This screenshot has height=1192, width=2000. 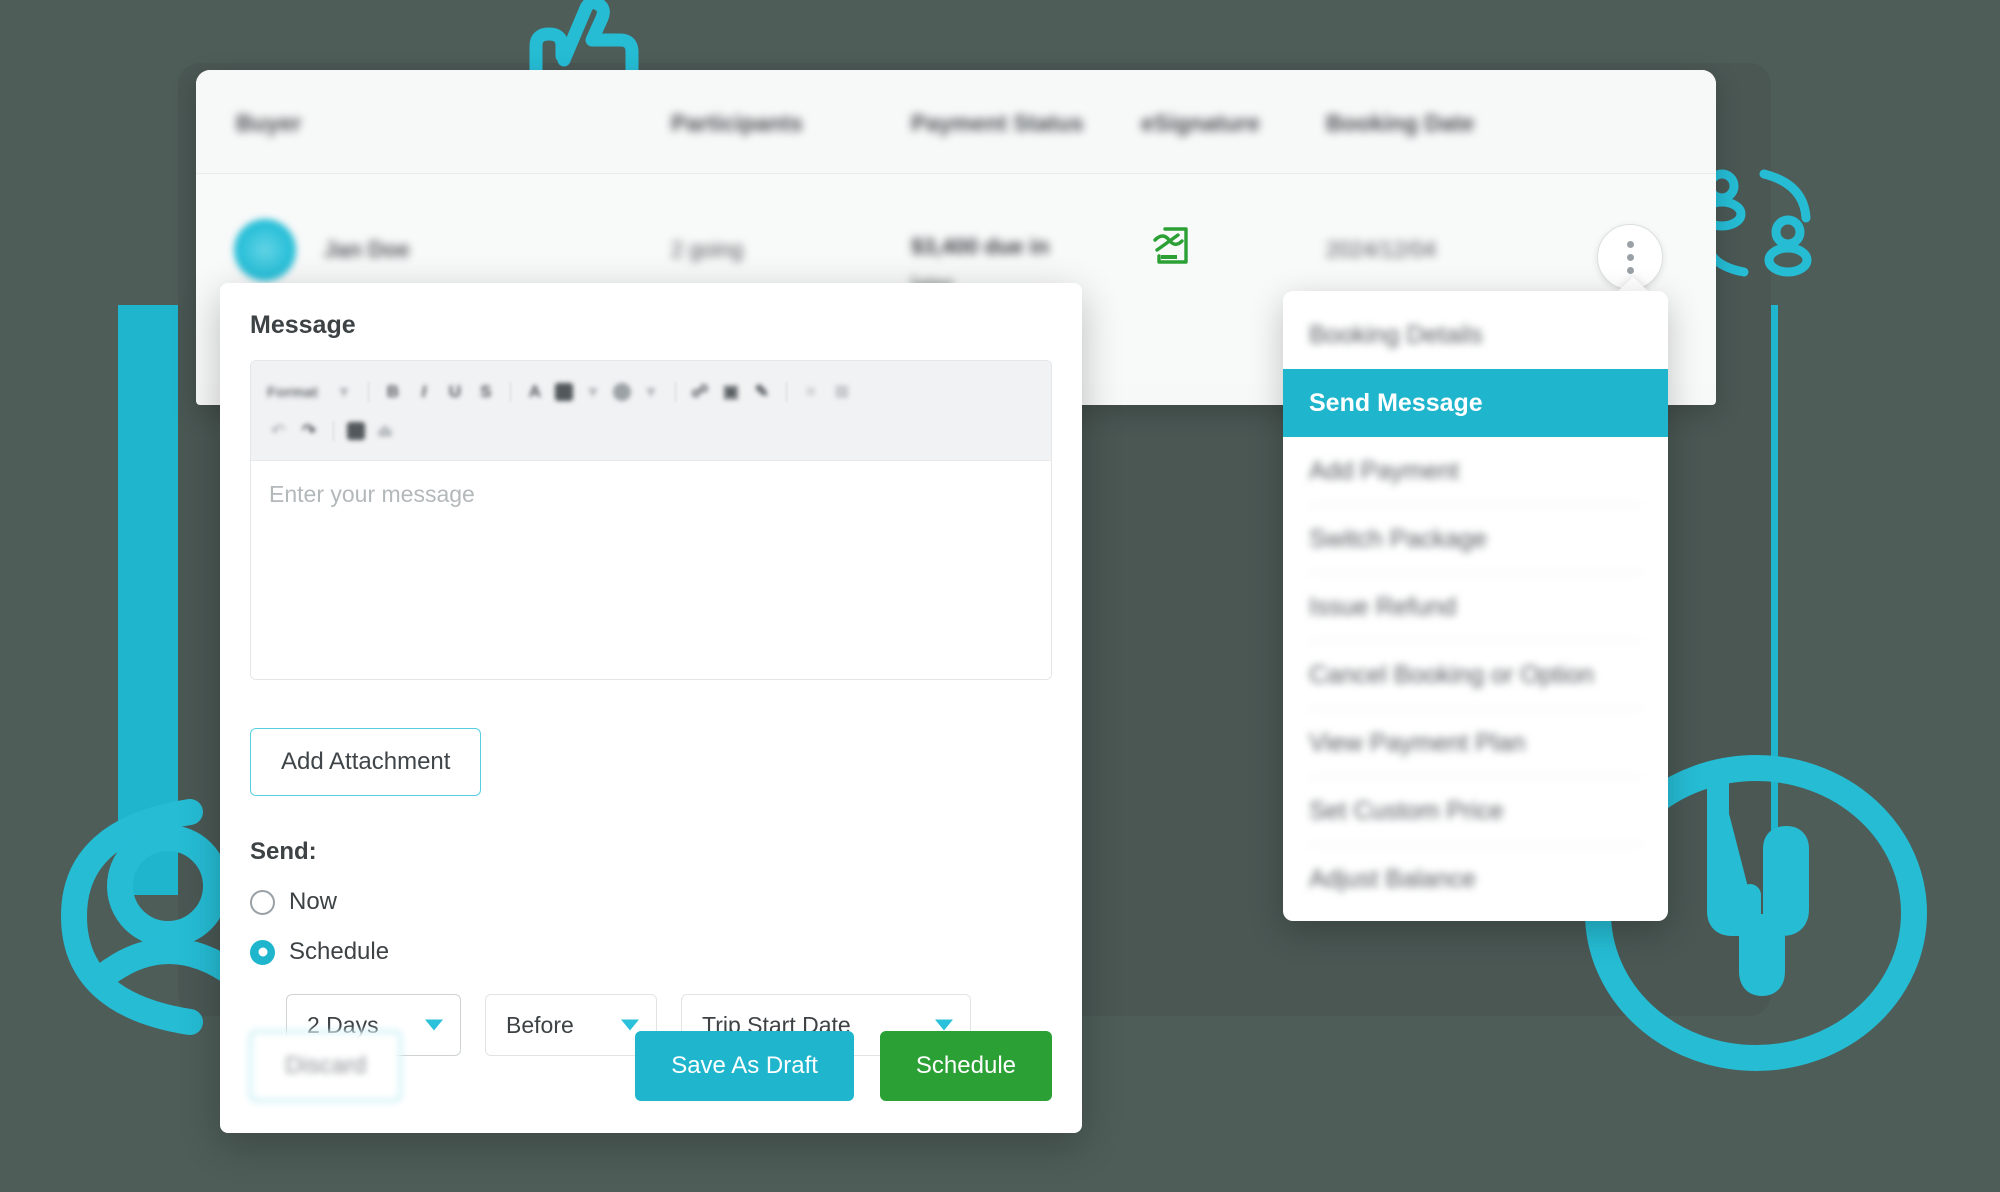 What do you see at coordinates (1475, 811) in the screenshot?
I see `menu-item-set-custom-price: Set Custom Price` at bounding box center [1475, 811].